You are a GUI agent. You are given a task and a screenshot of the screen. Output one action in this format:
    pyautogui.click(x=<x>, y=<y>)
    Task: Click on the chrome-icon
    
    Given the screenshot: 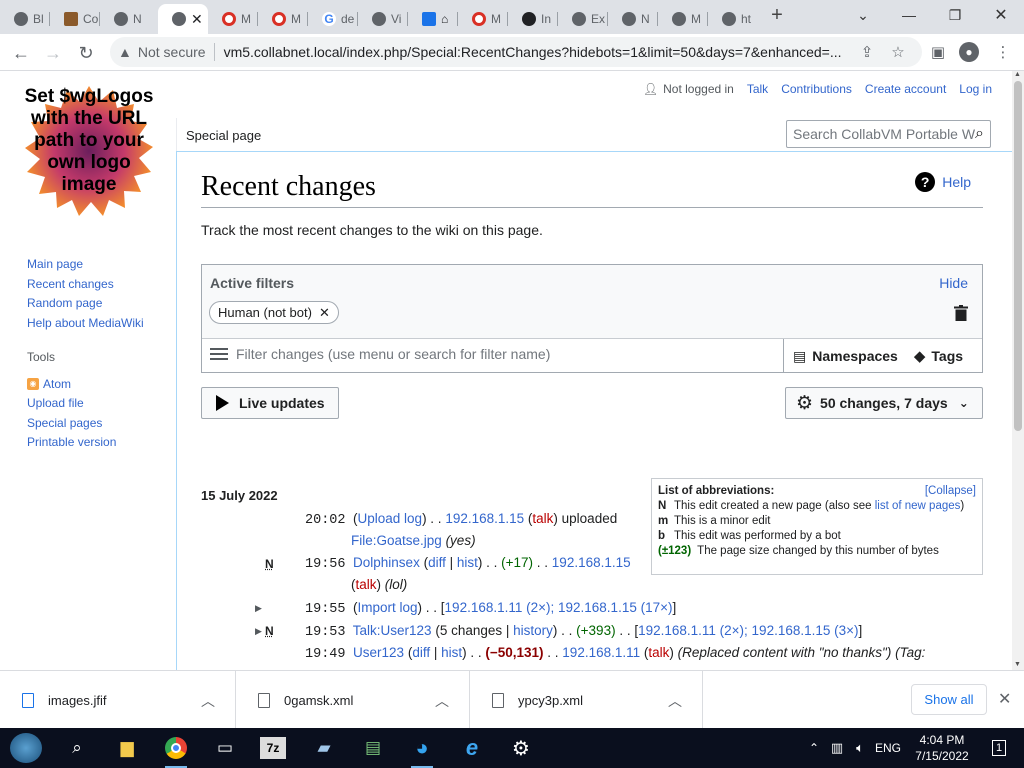 What is the action you would take?
    pyautogui.click(x=176, y=750)
    